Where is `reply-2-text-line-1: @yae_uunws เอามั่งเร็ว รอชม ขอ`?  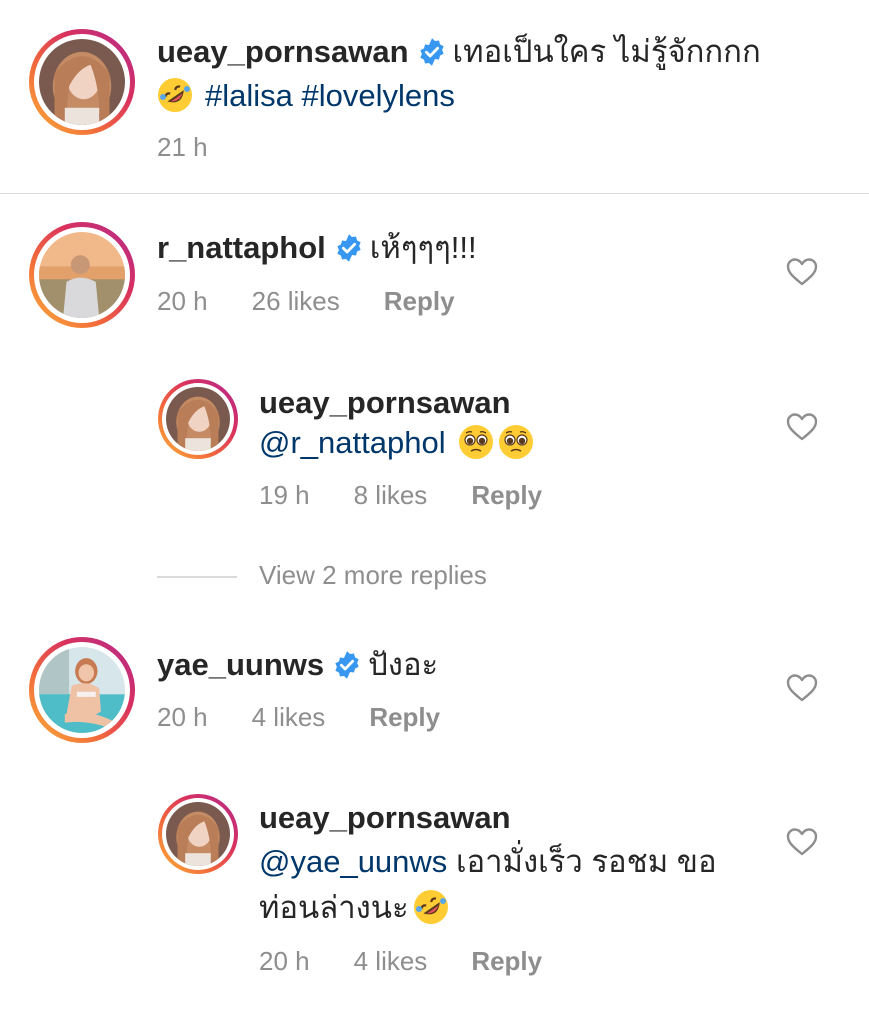
reply-2-text-line-1: @yae_uunws เอามั่งเร็ว รอชม ขอ is located at coordinates (488, 862).